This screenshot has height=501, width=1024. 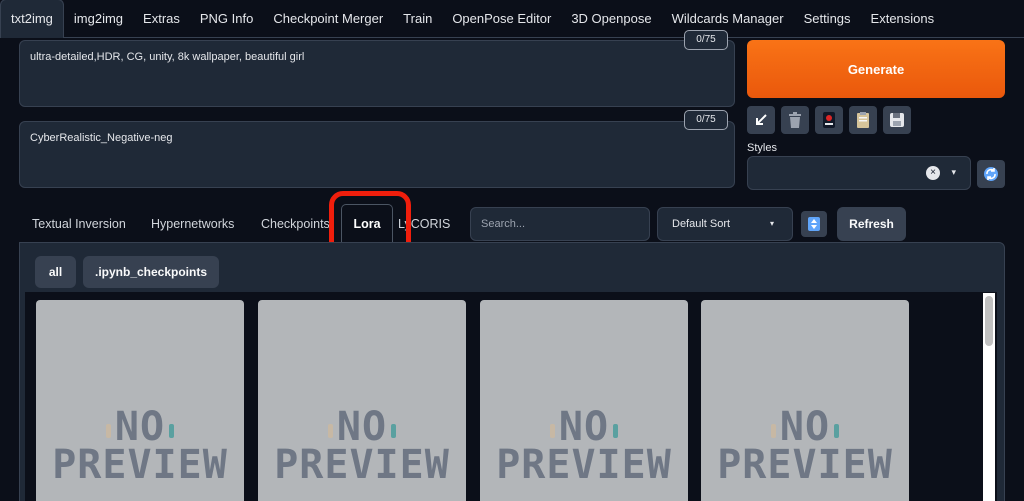 I want to click on prompt-token-counter: 0/75, so click(x=706, y=40).